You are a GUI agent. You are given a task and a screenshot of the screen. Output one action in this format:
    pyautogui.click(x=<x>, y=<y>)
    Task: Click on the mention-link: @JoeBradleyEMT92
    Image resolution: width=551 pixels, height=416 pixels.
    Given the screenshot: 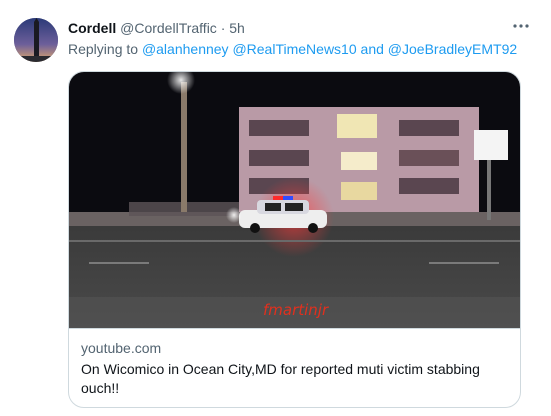 What is the action you would take?
    pyautogui.click(x=452, y=49)
    